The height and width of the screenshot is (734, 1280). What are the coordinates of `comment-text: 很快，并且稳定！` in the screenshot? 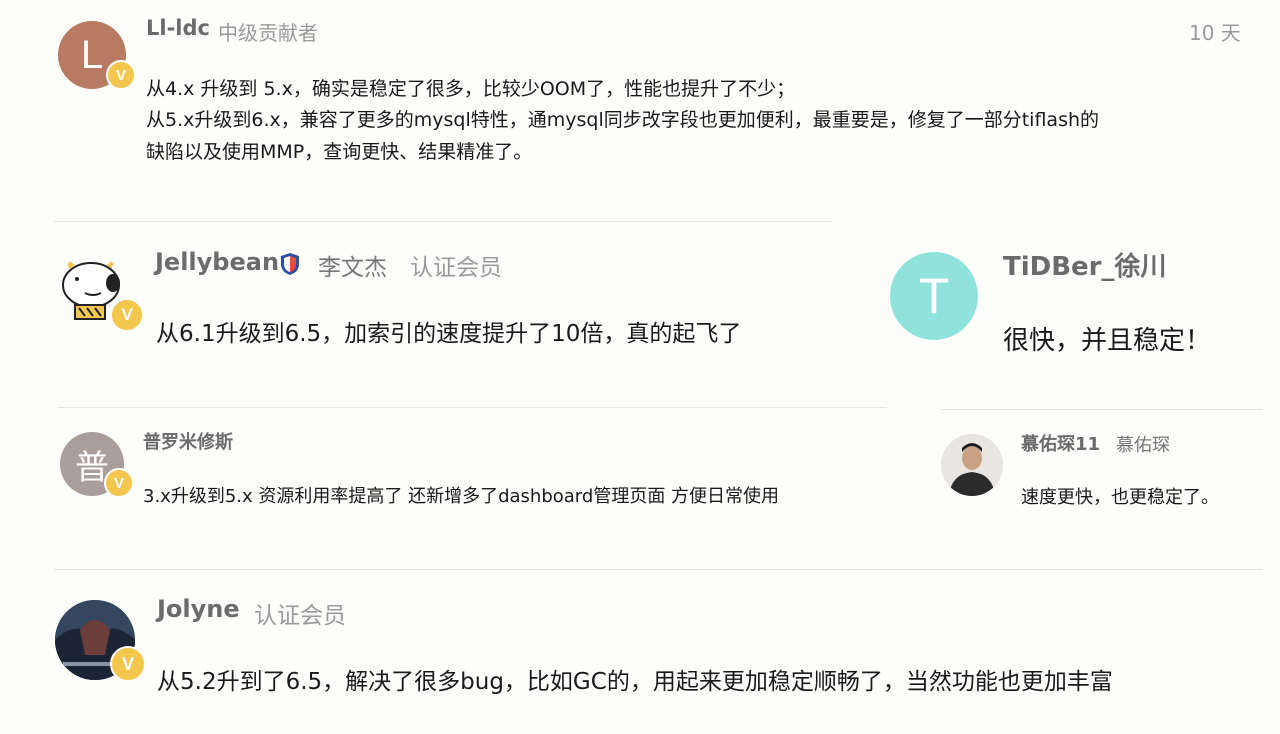 It's located at (1107, 341).